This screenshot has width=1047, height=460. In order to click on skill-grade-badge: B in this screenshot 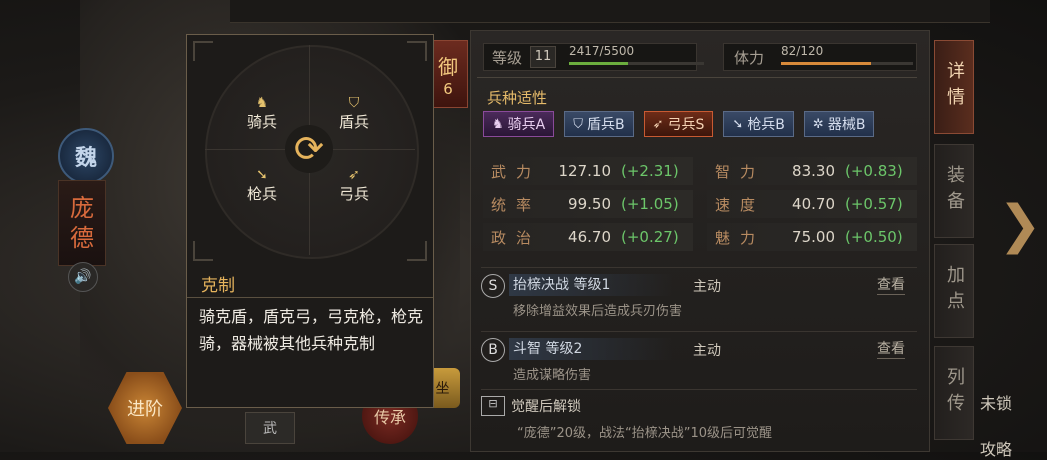, I will do `click(493, 350)`.